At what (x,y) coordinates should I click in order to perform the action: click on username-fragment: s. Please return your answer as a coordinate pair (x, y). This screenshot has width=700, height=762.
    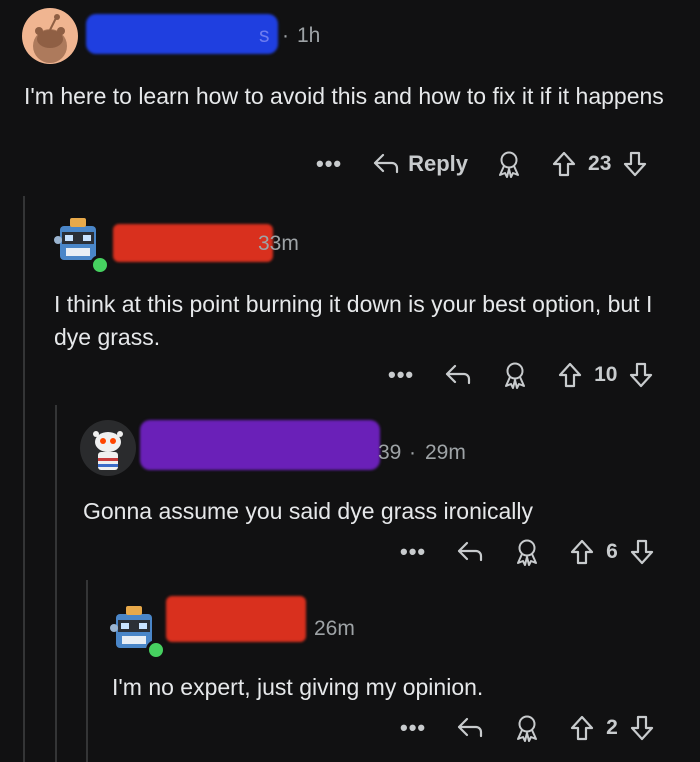
    Looking at the image, I should click on (264, 35).